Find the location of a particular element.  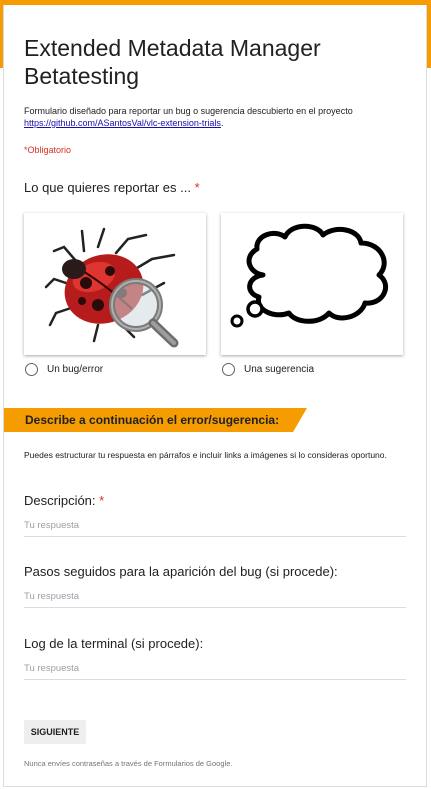

choice-card-bug is located at coordinates (115, 284).